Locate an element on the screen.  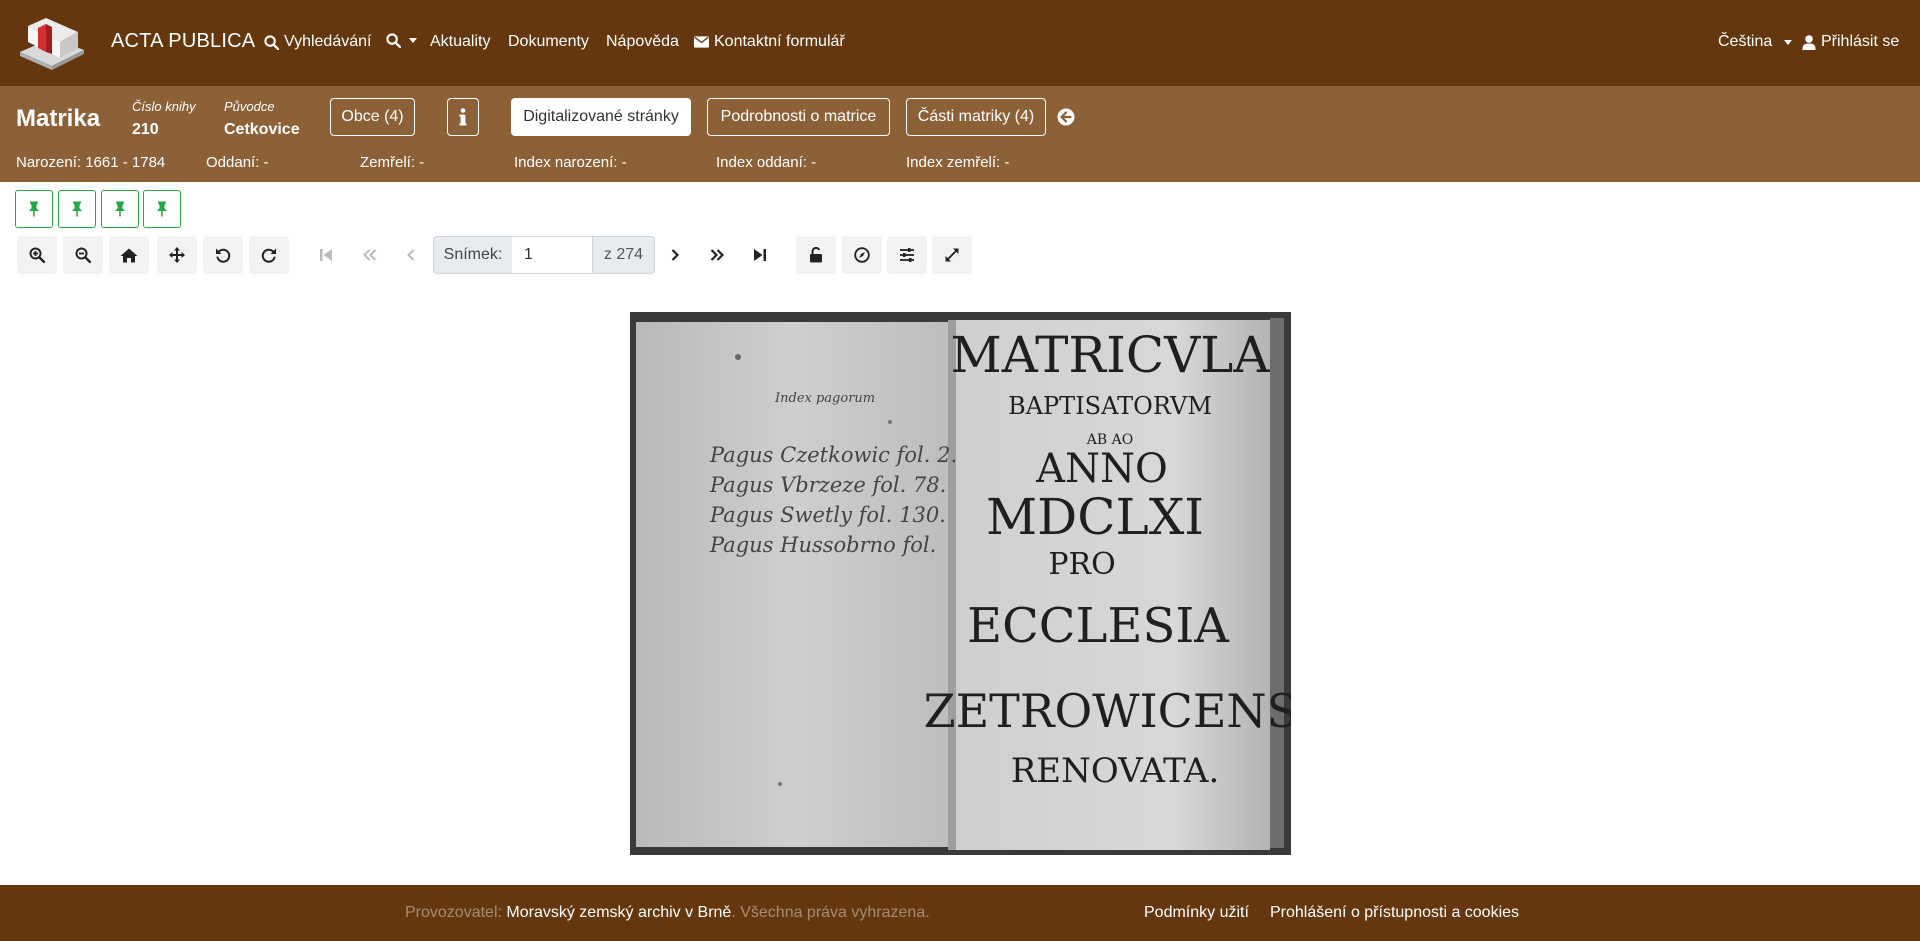
frame-number-input is located at coordinates (552, 255).